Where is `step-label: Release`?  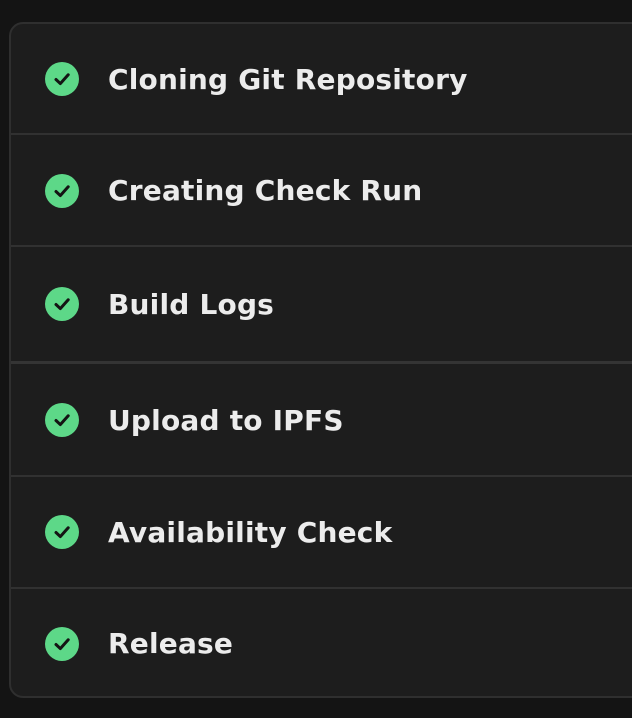 step-label: Release is located at coordinates (171, 643).